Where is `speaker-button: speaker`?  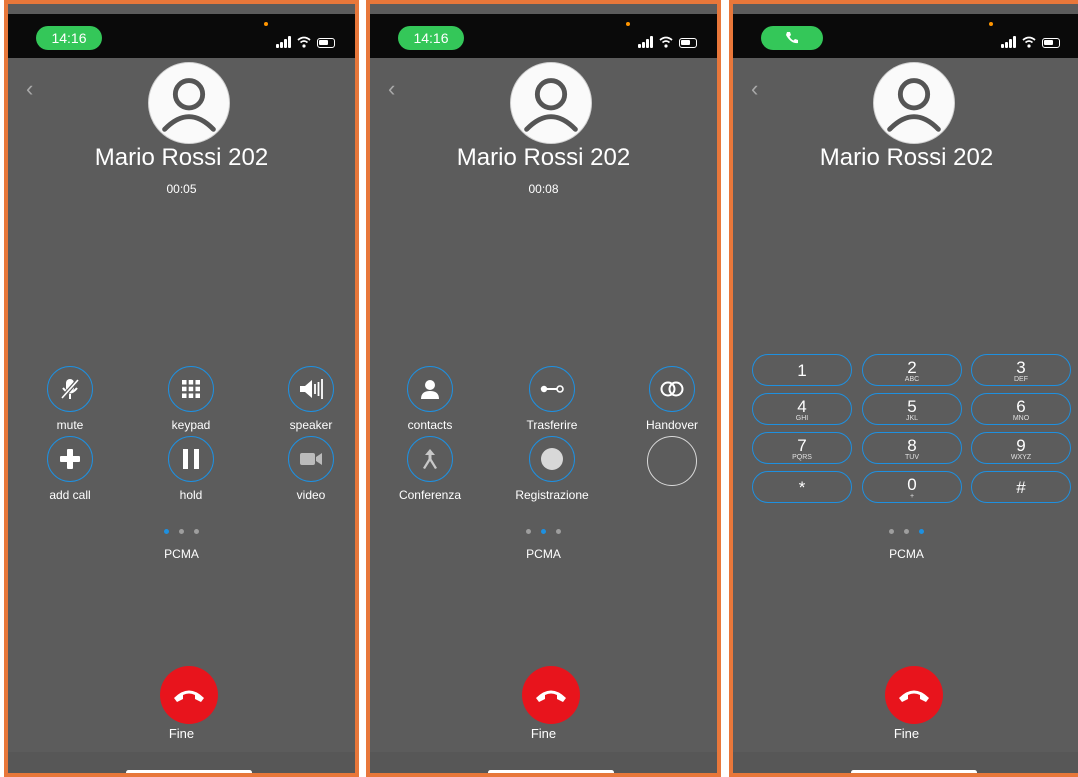 speaker-button: speaker is located at coordinates (308, 399).